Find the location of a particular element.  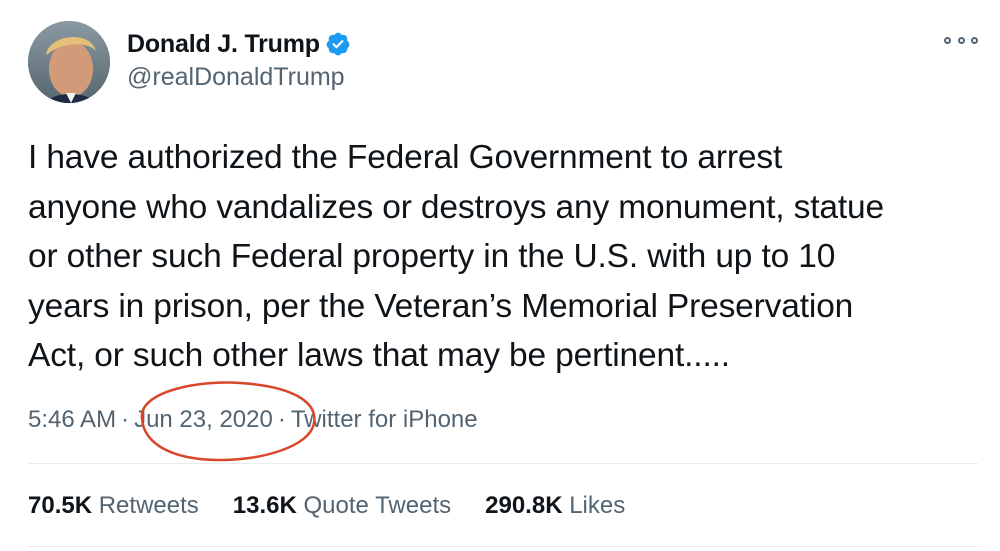

avatar is located at coordinates (69, 62).